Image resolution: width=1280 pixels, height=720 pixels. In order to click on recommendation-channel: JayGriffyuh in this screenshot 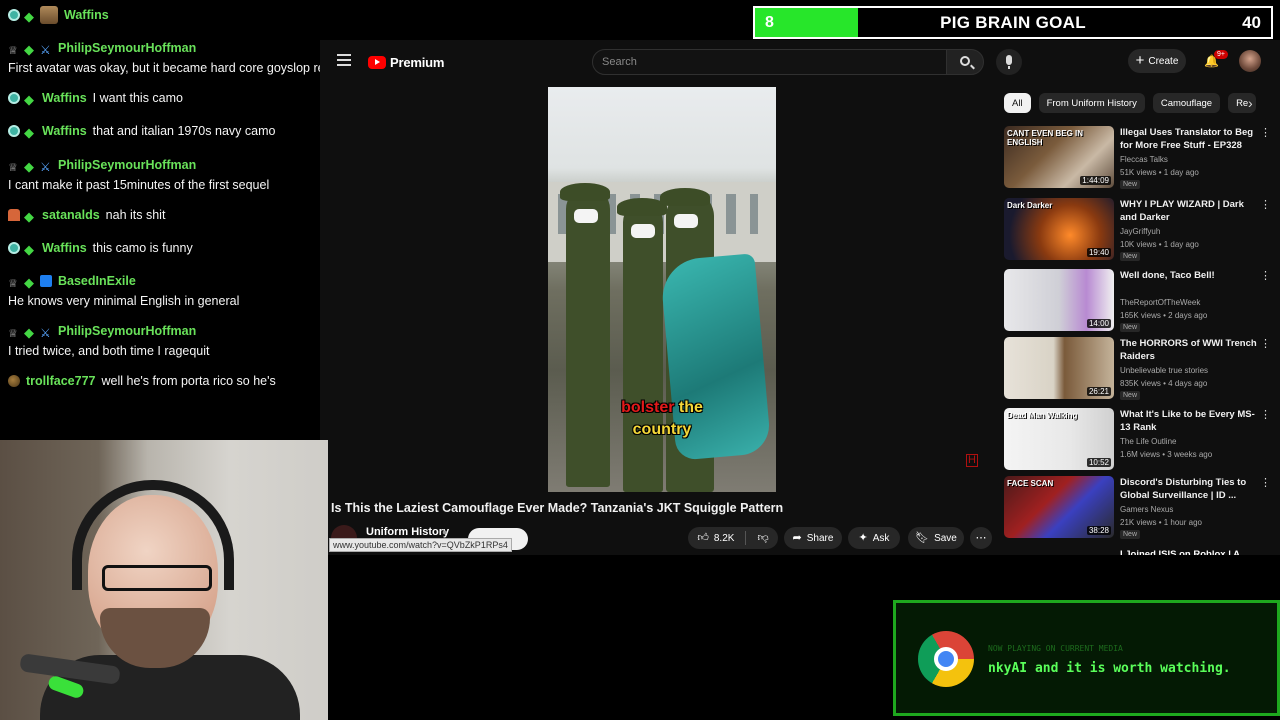, I will do `click(1140, 231)`.